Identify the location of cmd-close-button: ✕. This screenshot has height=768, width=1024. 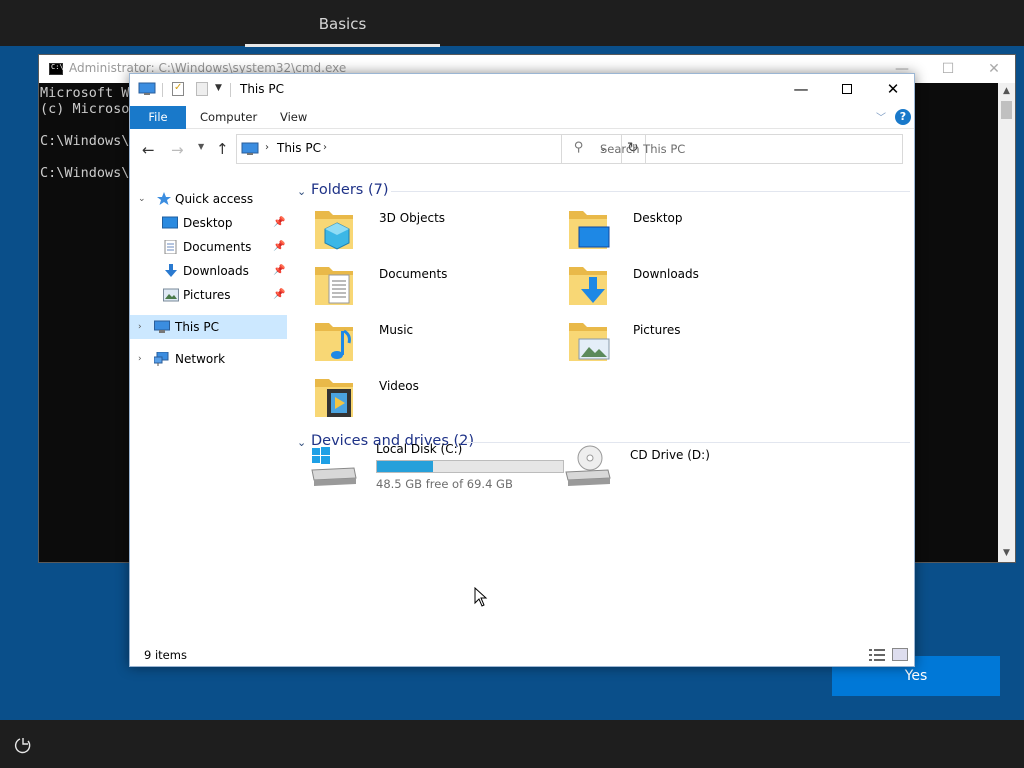
(994, 69).